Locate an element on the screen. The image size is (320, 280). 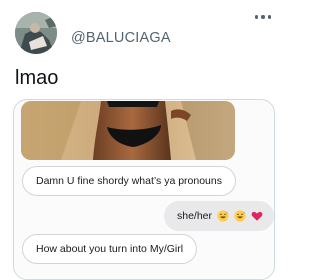
avatar-image is located at coordinates (36, 33).